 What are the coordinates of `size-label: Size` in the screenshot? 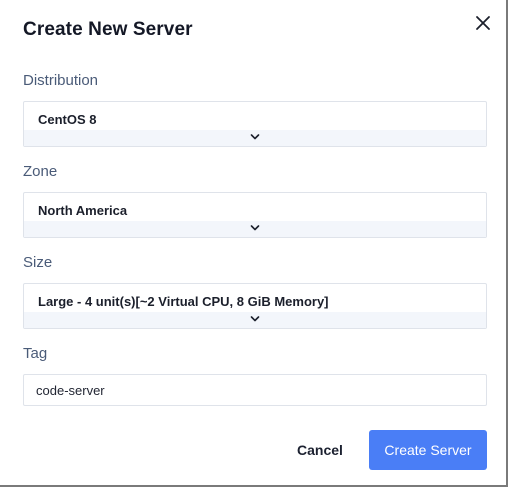 It's located at (38, 262).